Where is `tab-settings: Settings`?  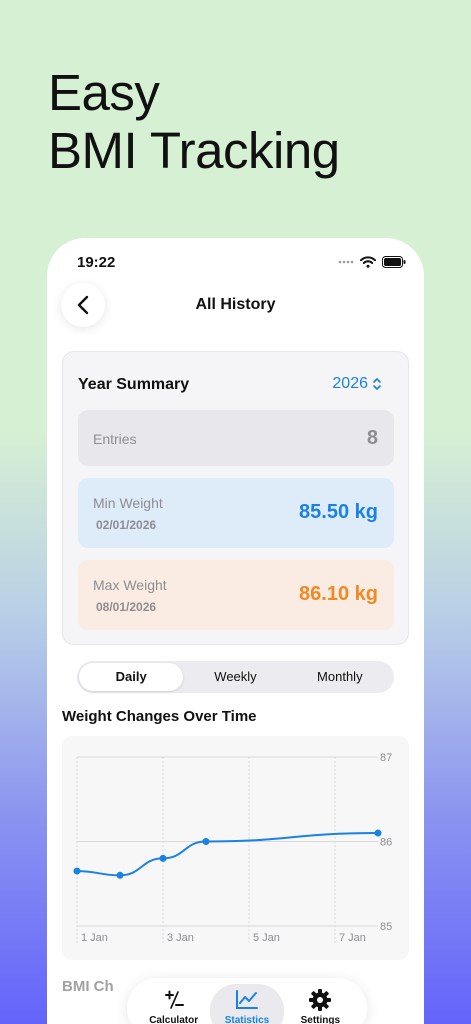
tab-settings: Settings is located at coordinates (320, 1004).